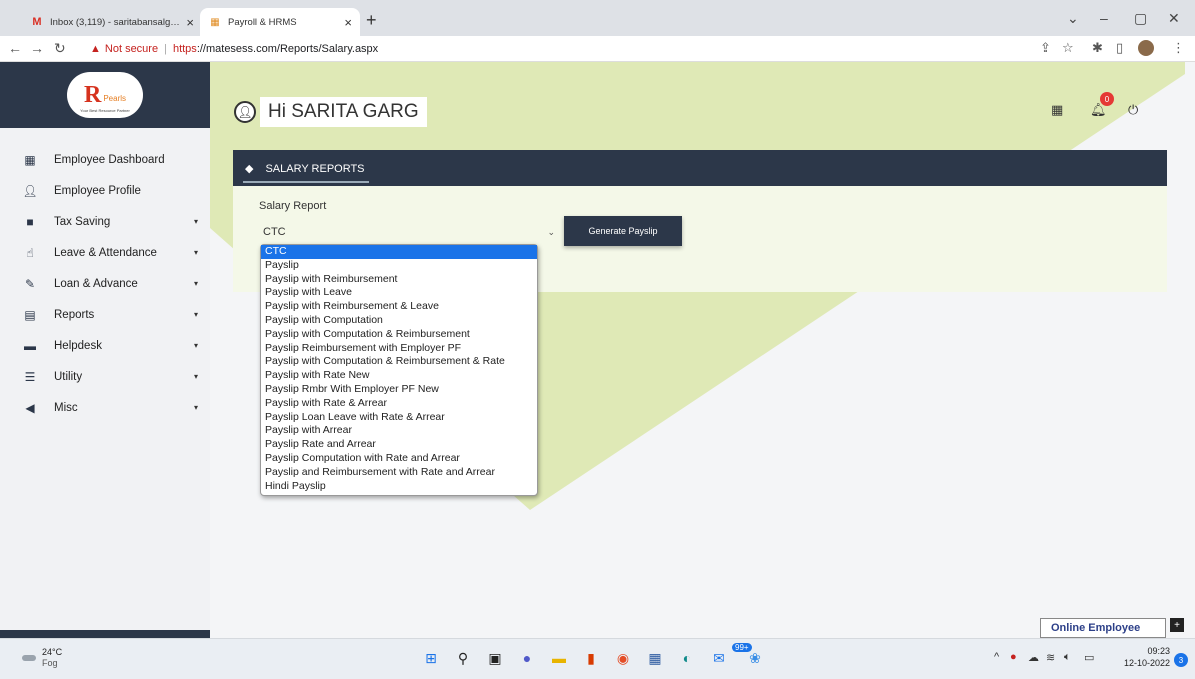 This screenshot has width=1195, height=679. What do you see at coordinates (1146, 48) in the screenshot?
I see `profile-avatar-icon` at bounding box center [1146, 48].